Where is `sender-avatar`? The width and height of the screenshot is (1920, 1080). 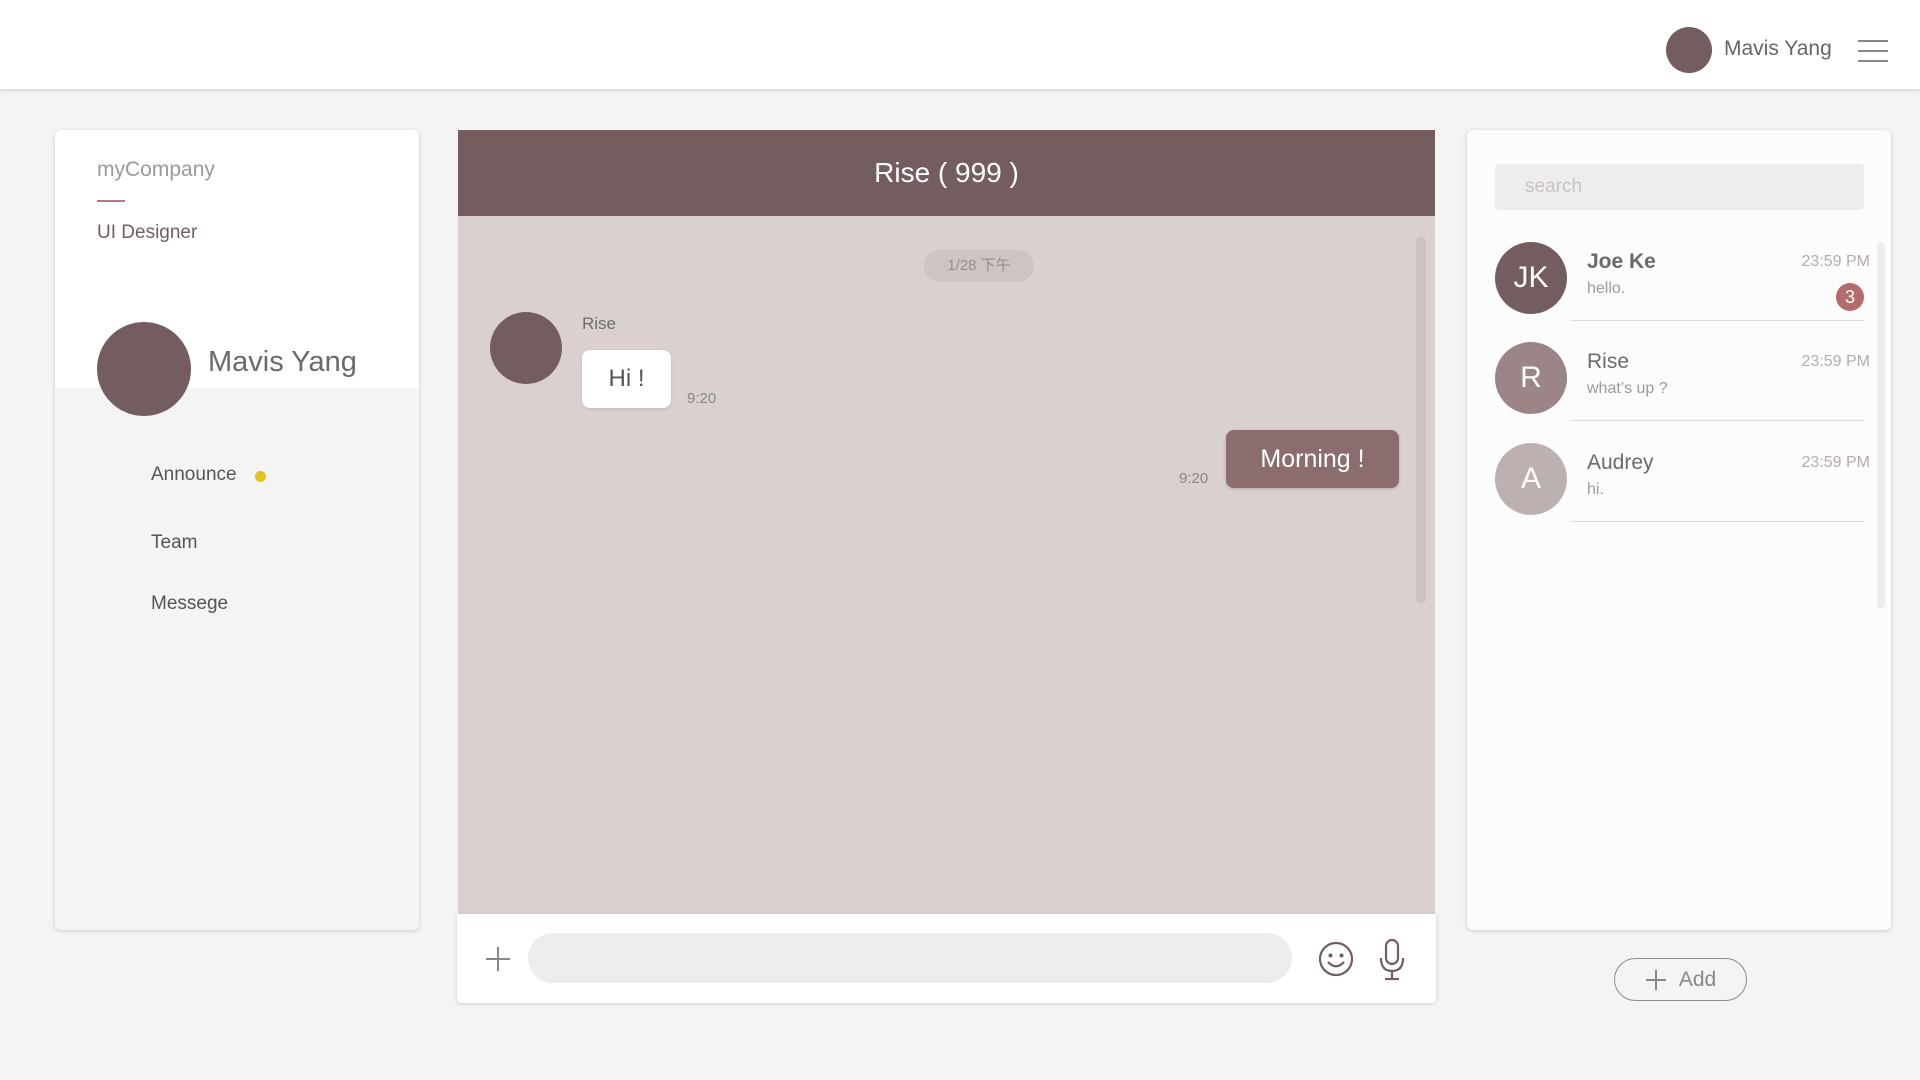
sender-avatar is located at coordinates (526, 348).